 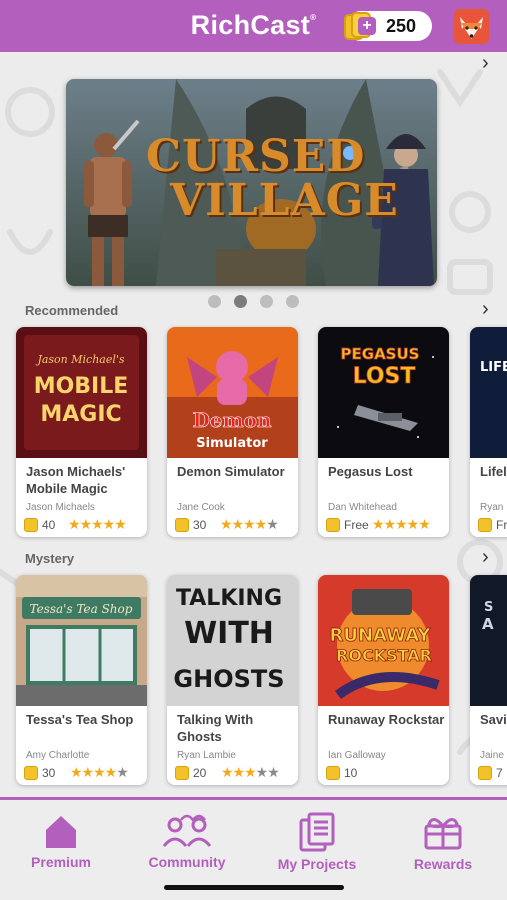 What do you see at coordinates (488, 624) in the screenshot?
I see `svg-text: A` at bounding box center [488, 624].